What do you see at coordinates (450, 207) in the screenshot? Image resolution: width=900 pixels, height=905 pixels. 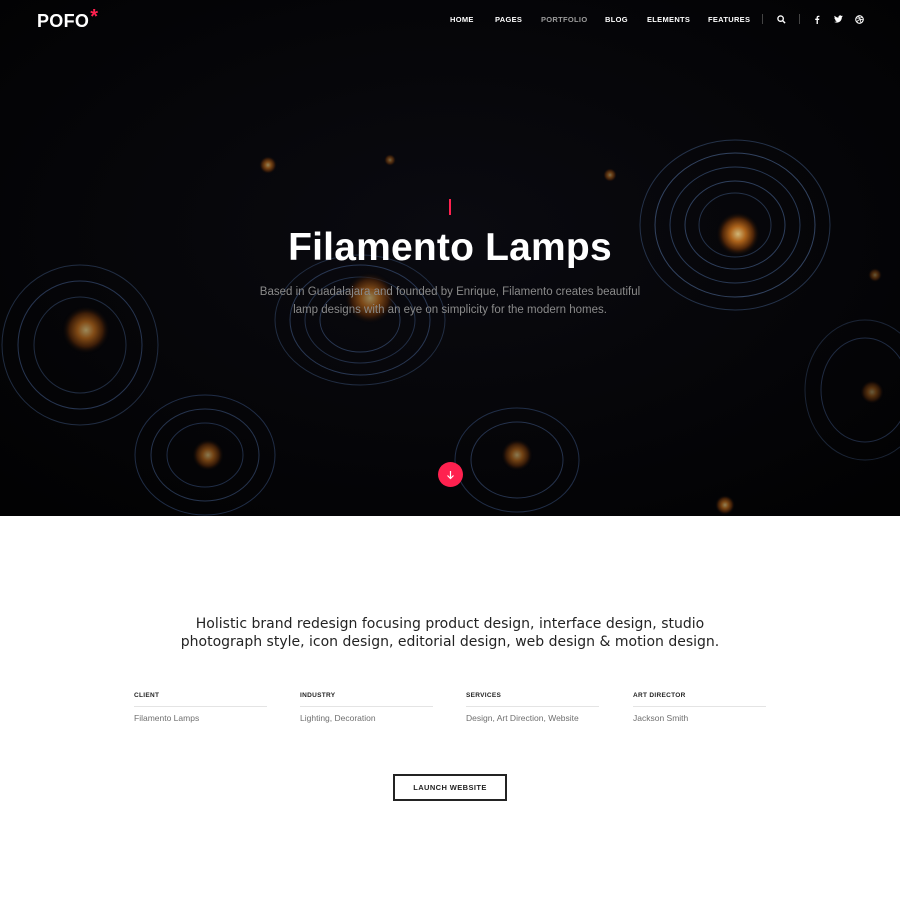 I see `accent-line` at bounding box center [450, 207].